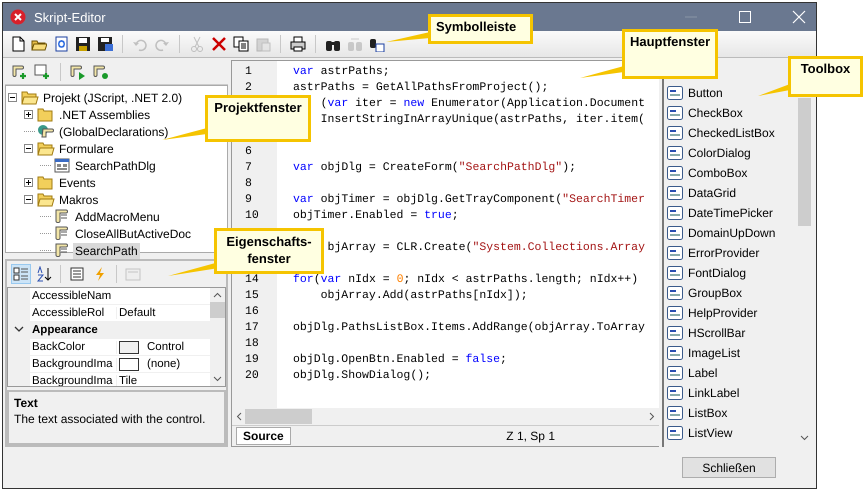  I want to click on tree-item: Events, so click(77, 182).